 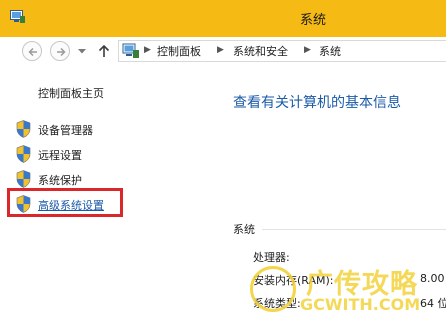 I want to click on breadcrumb-control-panel: 控制面板, so click(x=179, y=51).